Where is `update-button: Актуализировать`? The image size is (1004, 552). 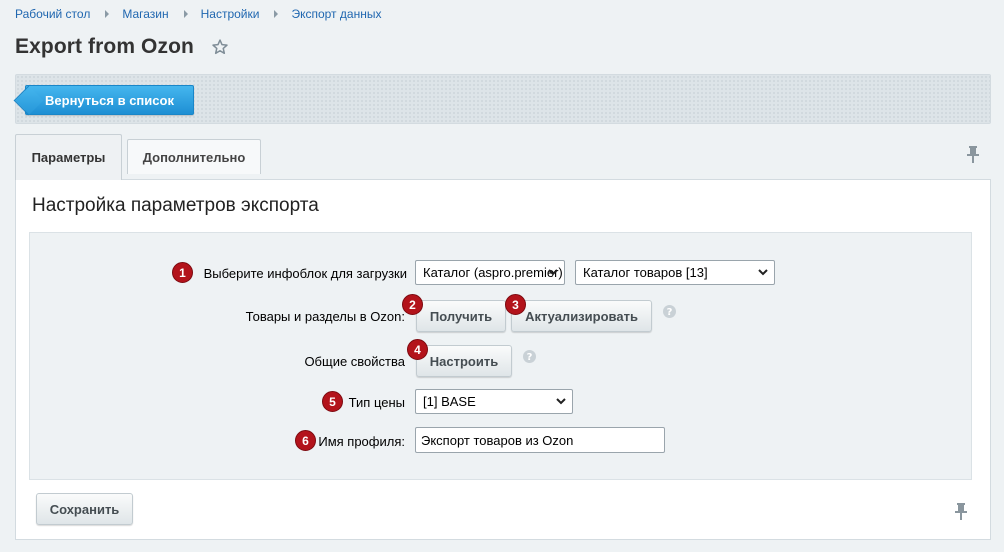 update-button: Актуализировать is located at coordinates (581, 316).